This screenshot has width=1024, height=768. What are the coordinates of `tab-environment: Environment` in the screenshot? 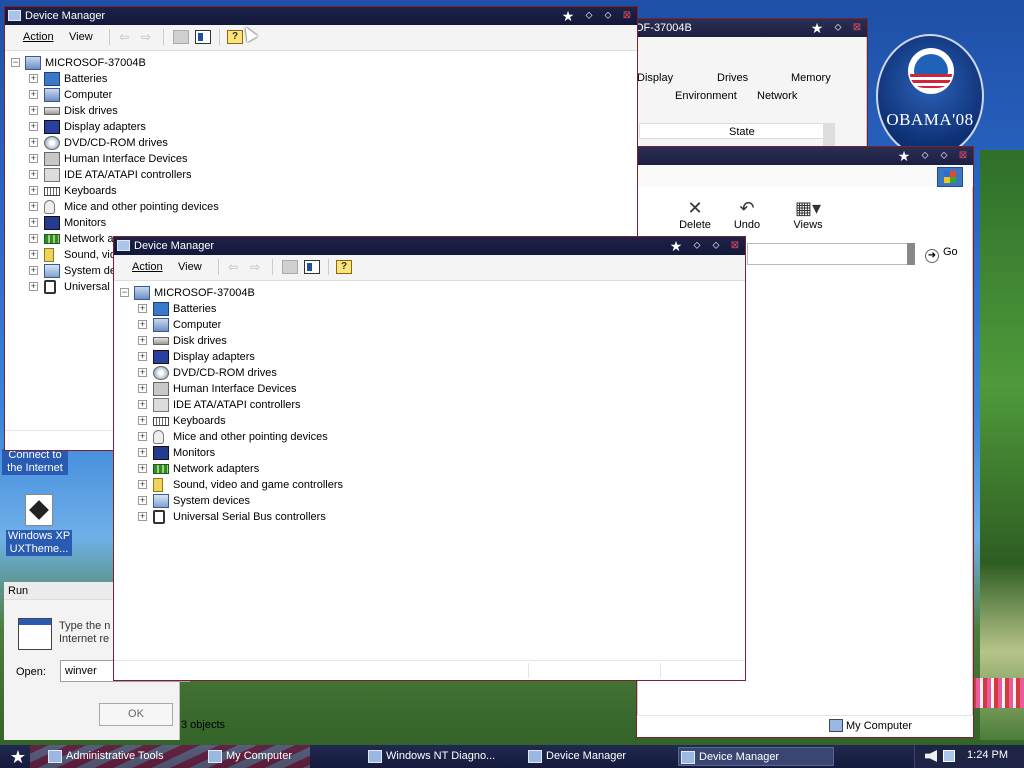 It's located at (706, 96).